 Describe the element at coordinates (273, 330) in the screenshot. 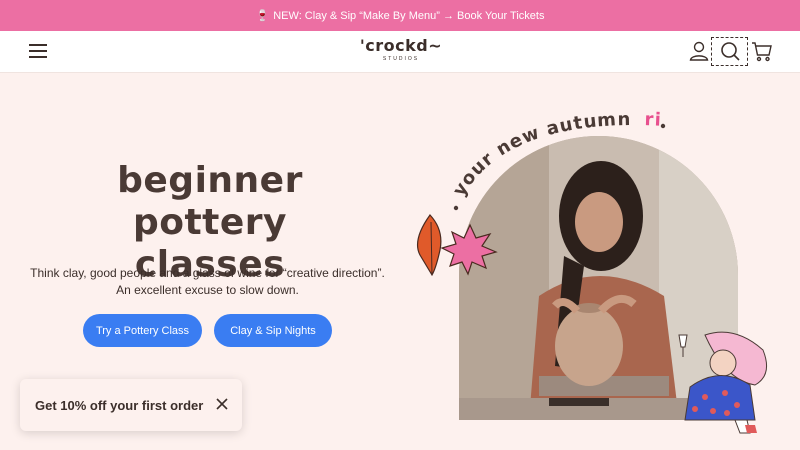

I see `clay-sip-nights-button: Clay & Sip Nights` at that location.